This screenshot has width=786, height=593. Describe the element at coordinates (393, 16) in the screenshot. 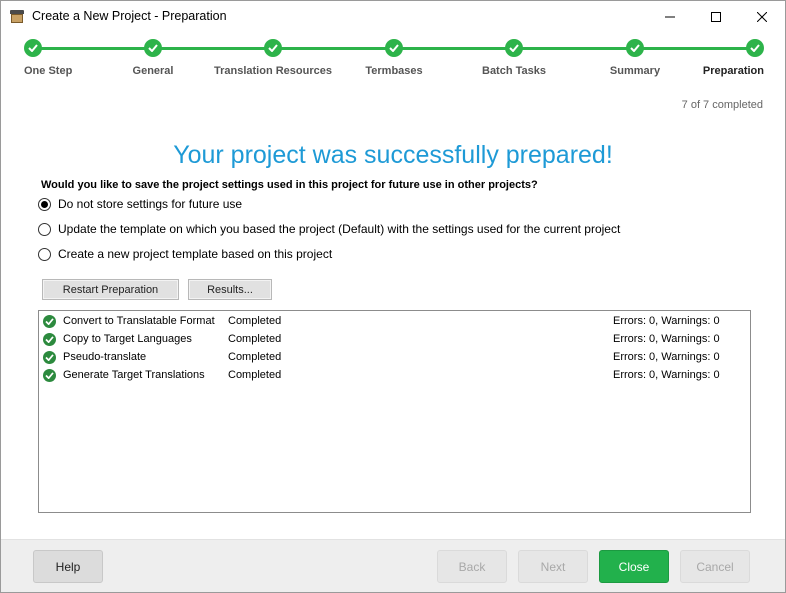

I see `title-bar: Create a New Project - Preparation` at that location.